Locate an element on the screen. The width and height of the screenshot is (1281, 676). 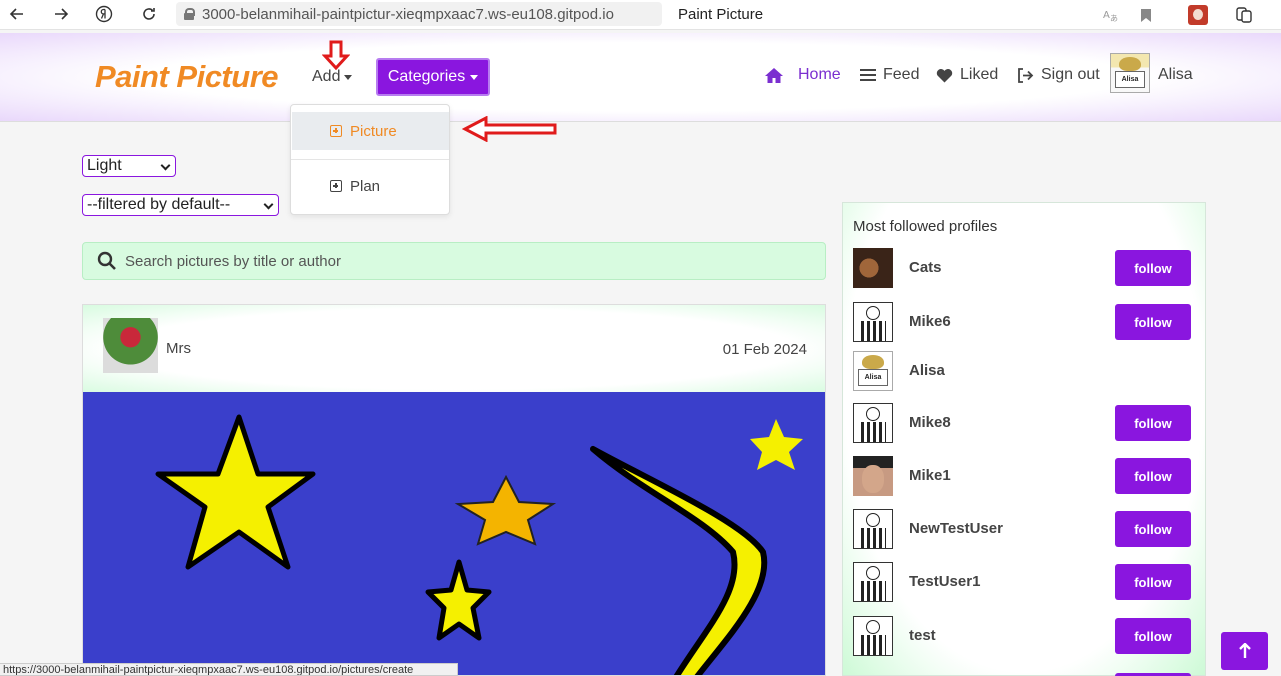
menu-item-plan: Plan is located at coordinates (370, 186).